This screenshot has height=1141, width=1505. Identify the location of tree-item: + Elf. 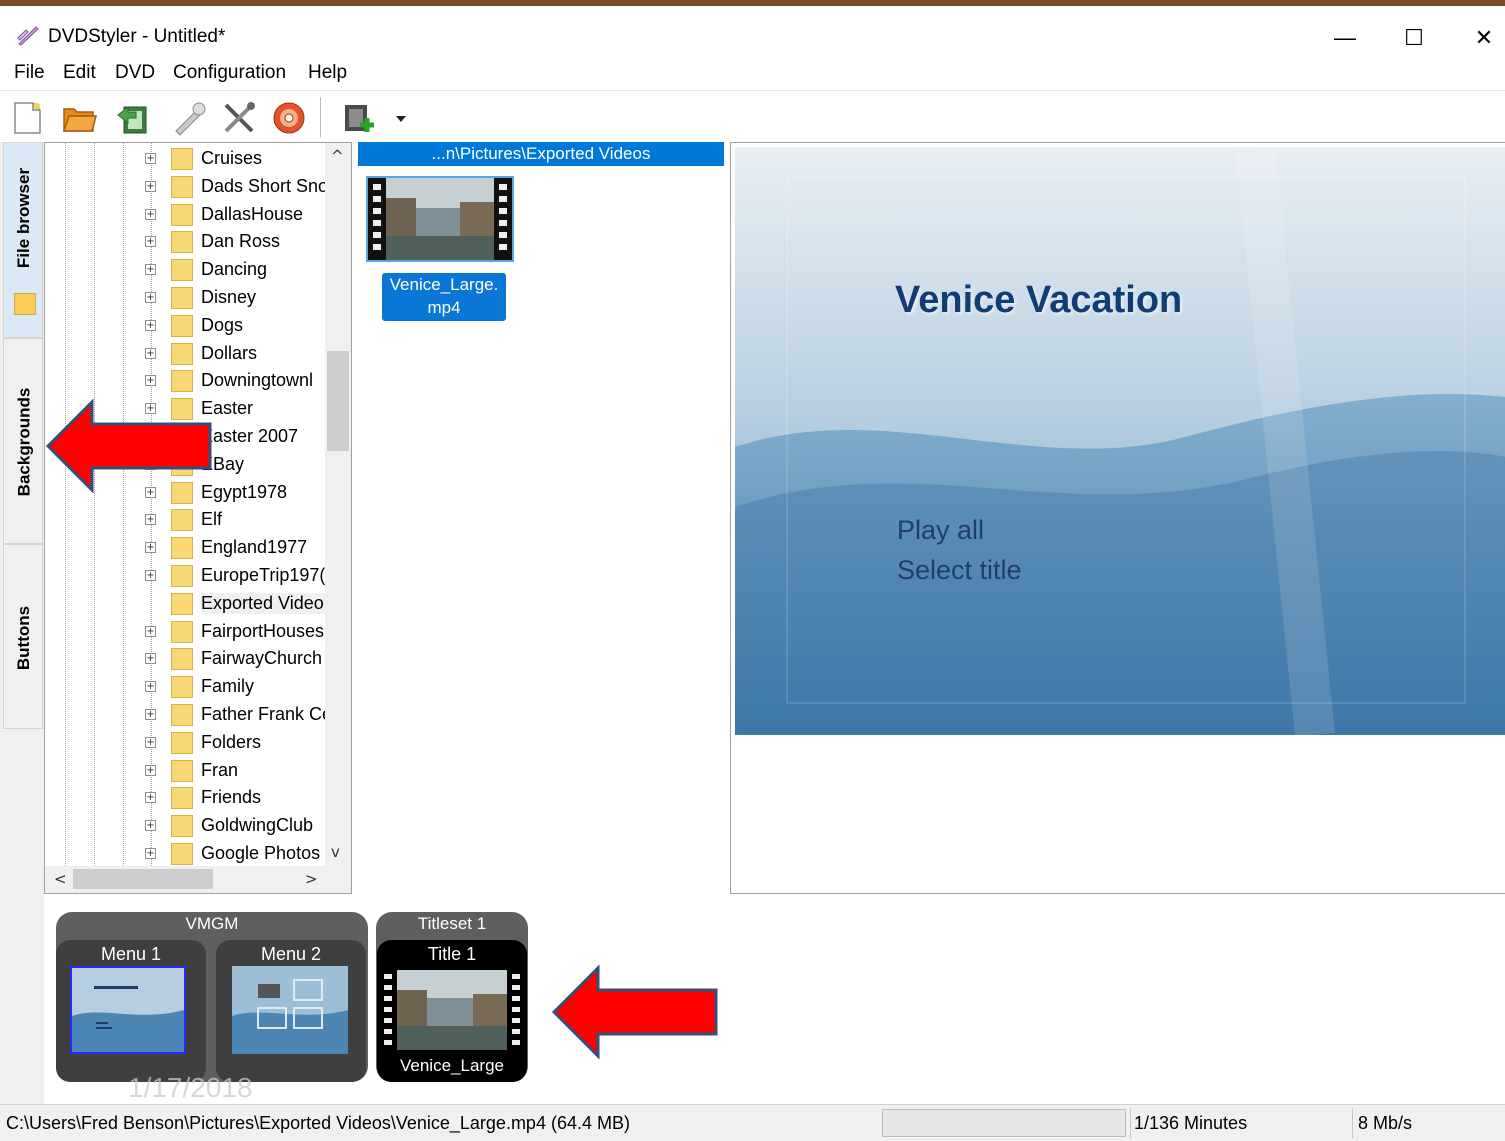
(185, 520).